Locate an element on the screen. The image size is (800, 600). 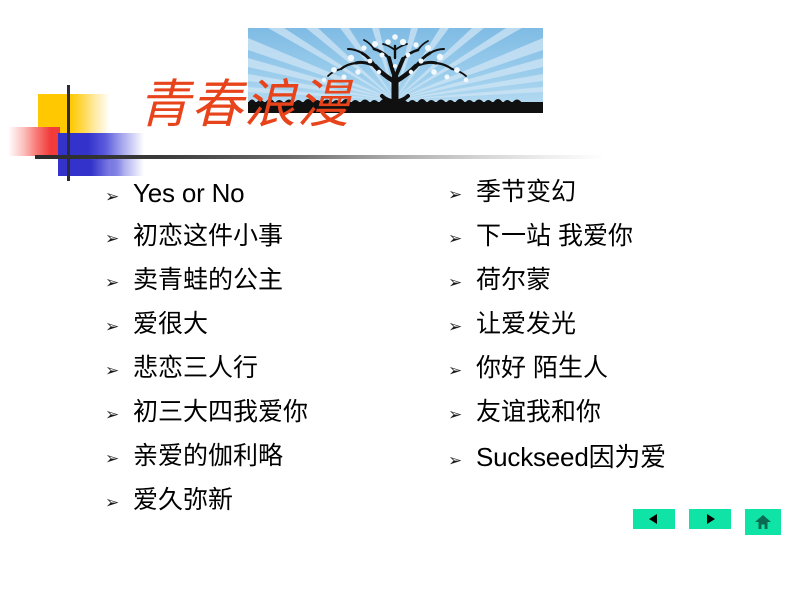
list-item: ➢ 卖青蛙的公主 is located at coordinates (270, 290).